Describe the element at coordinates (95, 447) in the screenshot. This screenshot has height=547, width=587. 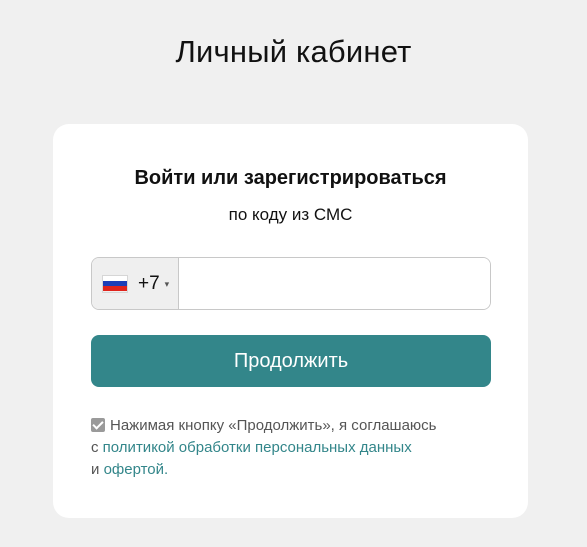
I see `consent-line2-prefix: с` at that location.